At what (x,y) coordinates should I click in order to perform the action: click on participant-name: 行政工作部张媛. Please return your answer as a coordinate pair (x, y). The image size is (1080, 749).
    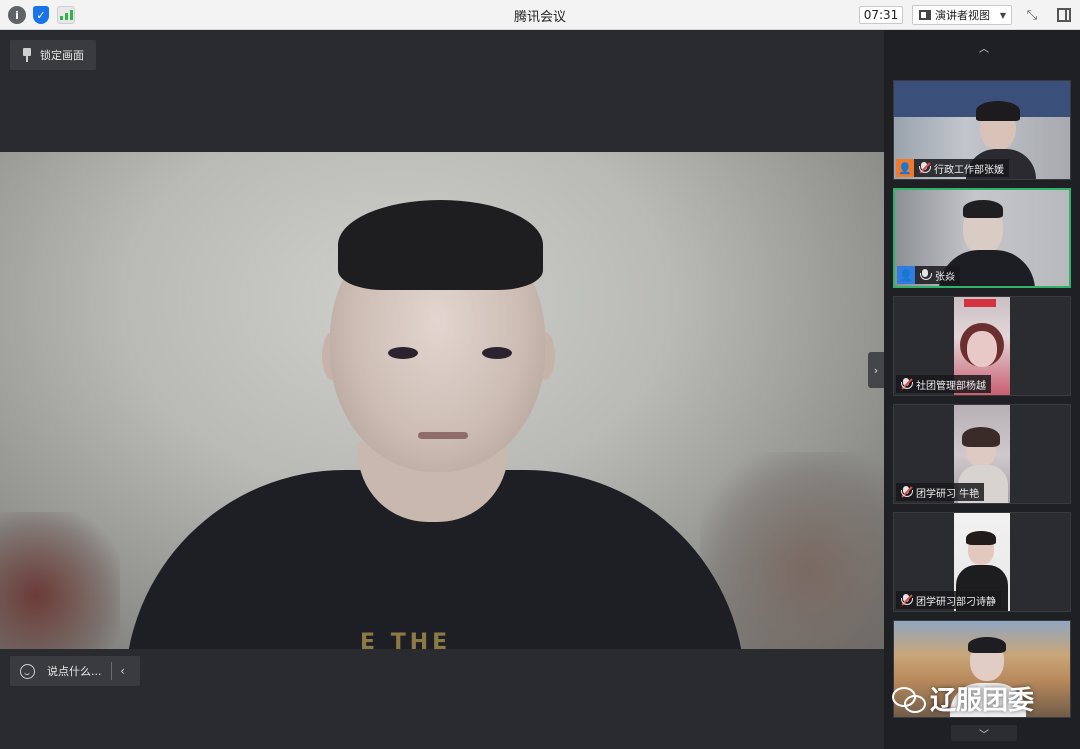
    Looking at the image, I should click on (969, 170).